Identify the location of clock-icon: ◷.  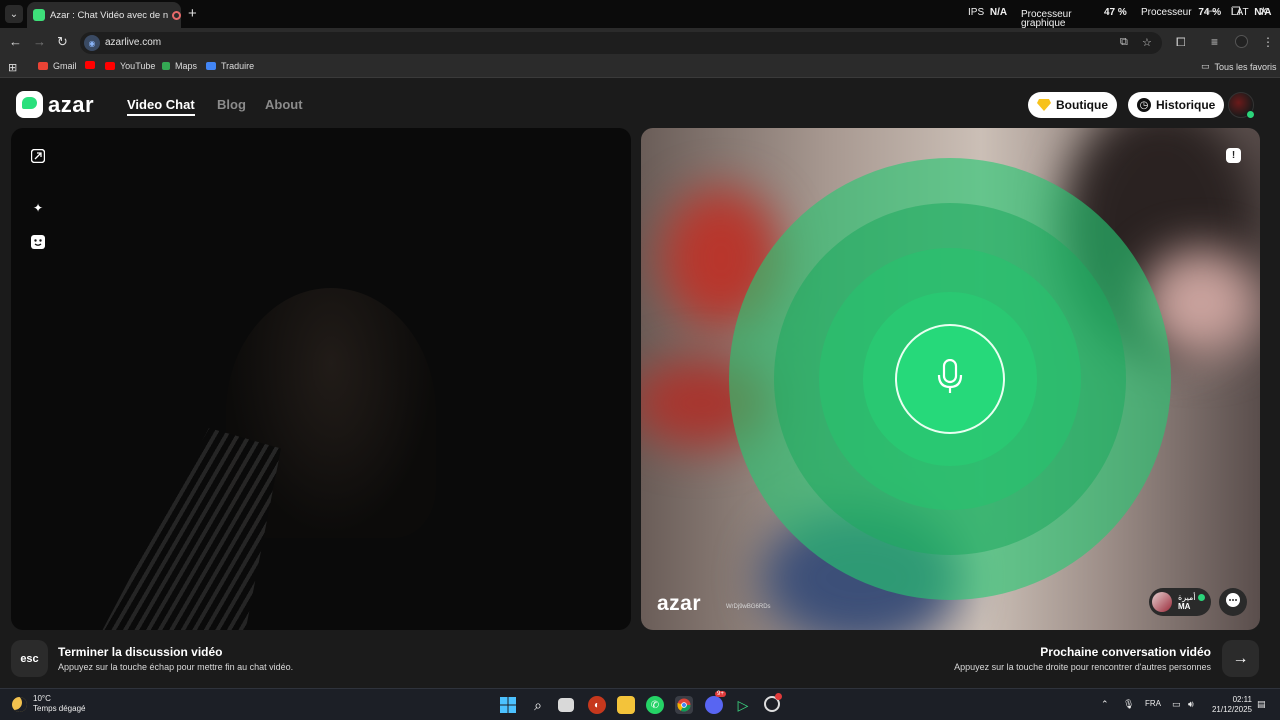
(1144, 105).